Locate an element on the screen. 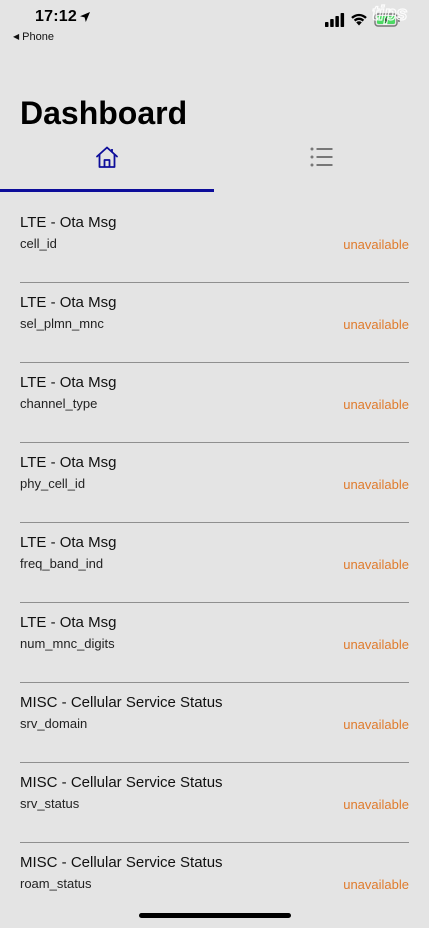 The width and height of the screenshot is (429, 928). list-item: LTE - Ota Msg freq_band_ind unavailable is located at coordinates (214, 563).